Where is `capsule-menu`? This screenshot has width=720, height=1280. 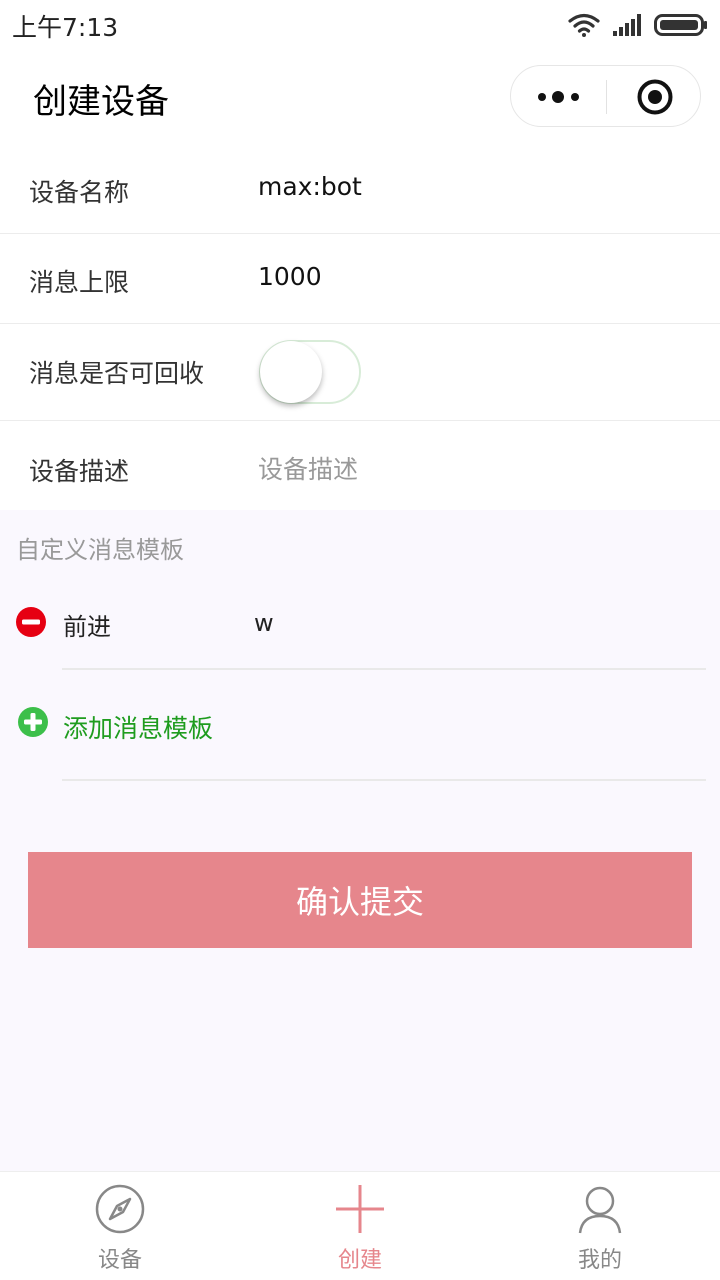 capsule-menu is located at coordinates (605, 96).